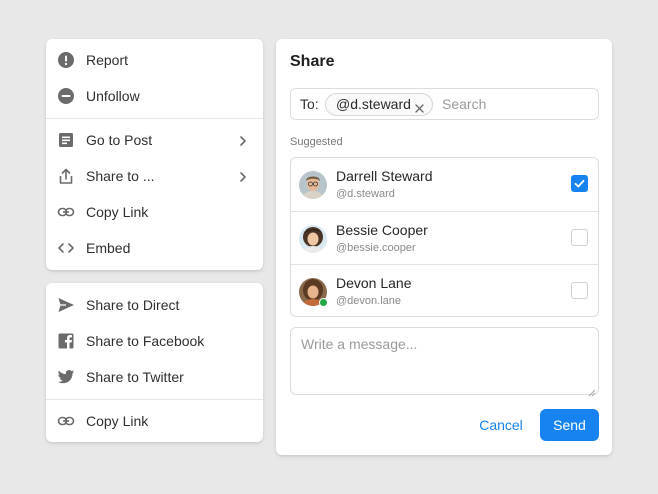 This screenshot has height=494, width=658. Describe the element at coordinates (517, 104) in the screenshot. I see `search-input` at that location.